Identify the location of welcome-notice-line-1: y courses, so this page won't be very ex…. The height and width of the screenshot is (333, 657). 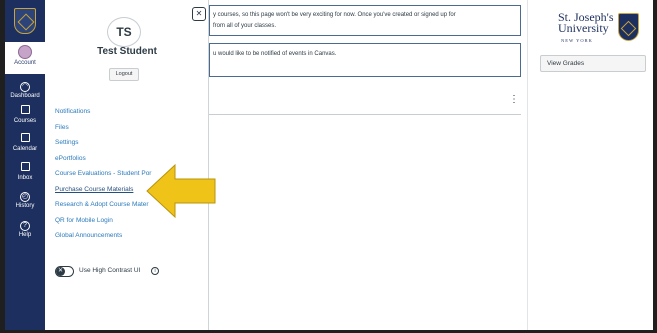
(334, 15).